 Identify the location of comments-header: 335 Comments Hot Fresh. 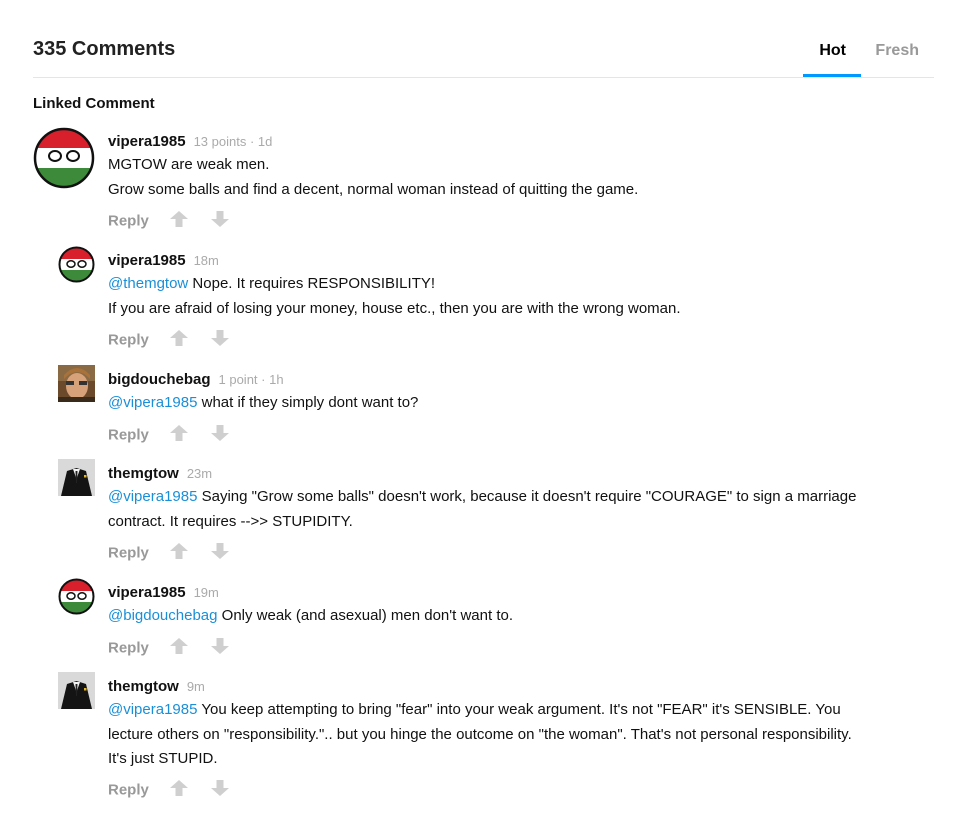
(483, 39).